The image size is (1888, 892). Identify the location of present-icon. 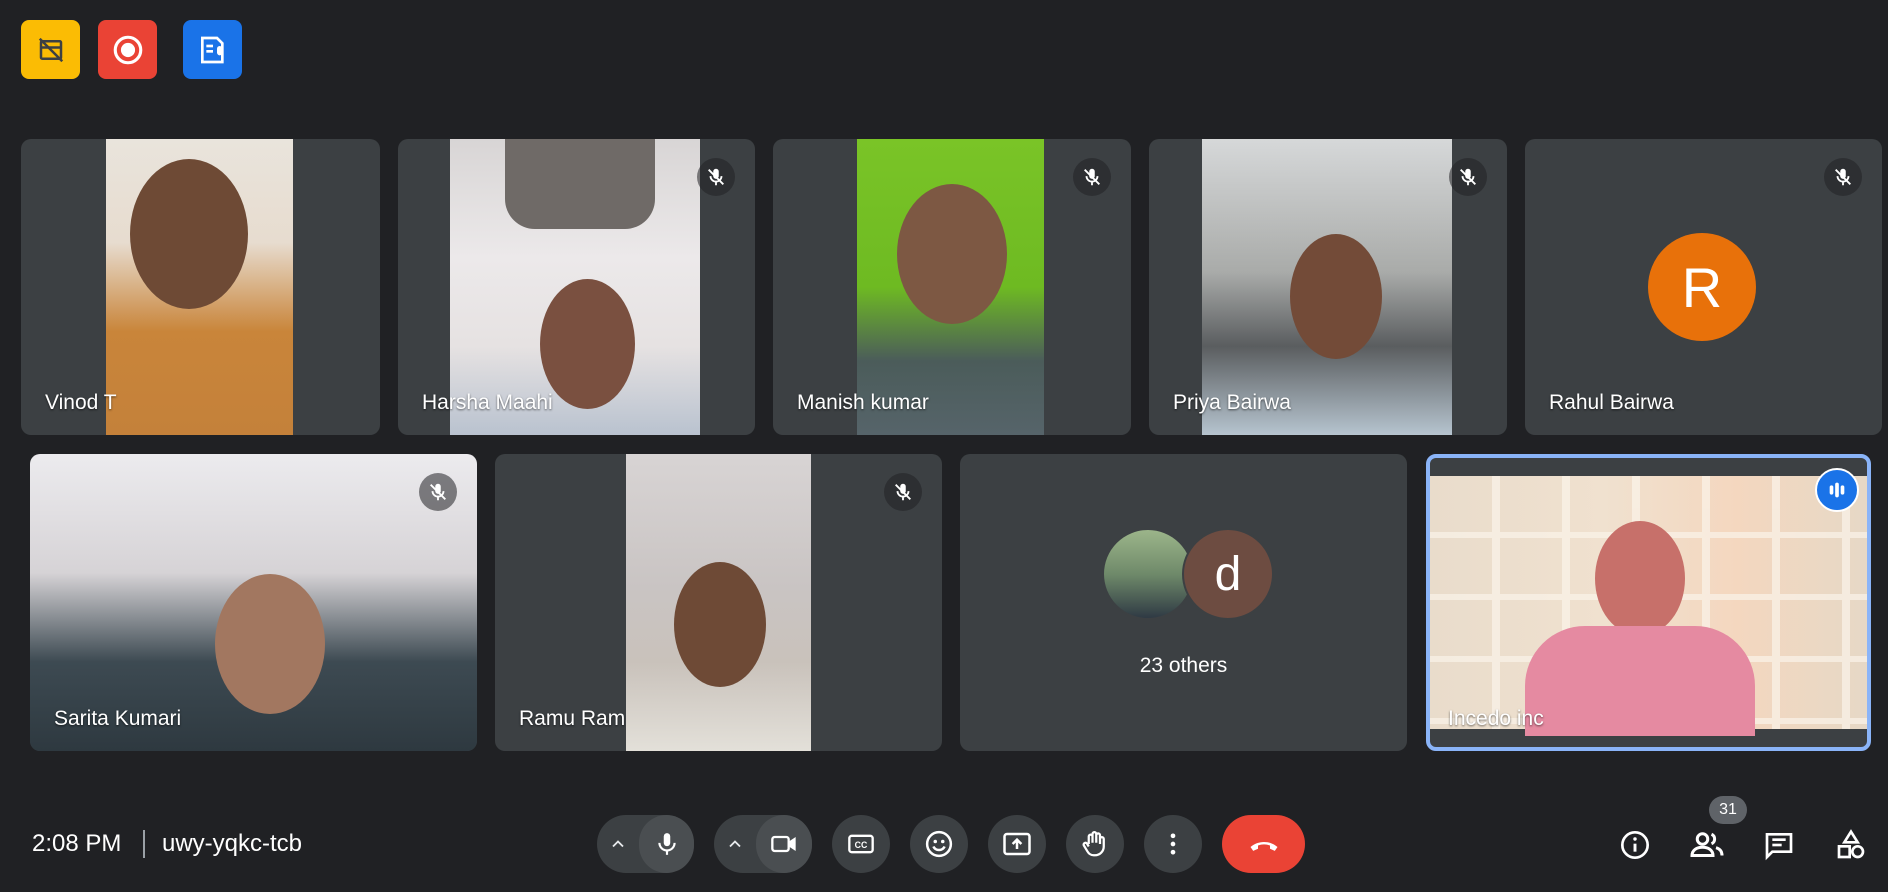
(1017, 844).